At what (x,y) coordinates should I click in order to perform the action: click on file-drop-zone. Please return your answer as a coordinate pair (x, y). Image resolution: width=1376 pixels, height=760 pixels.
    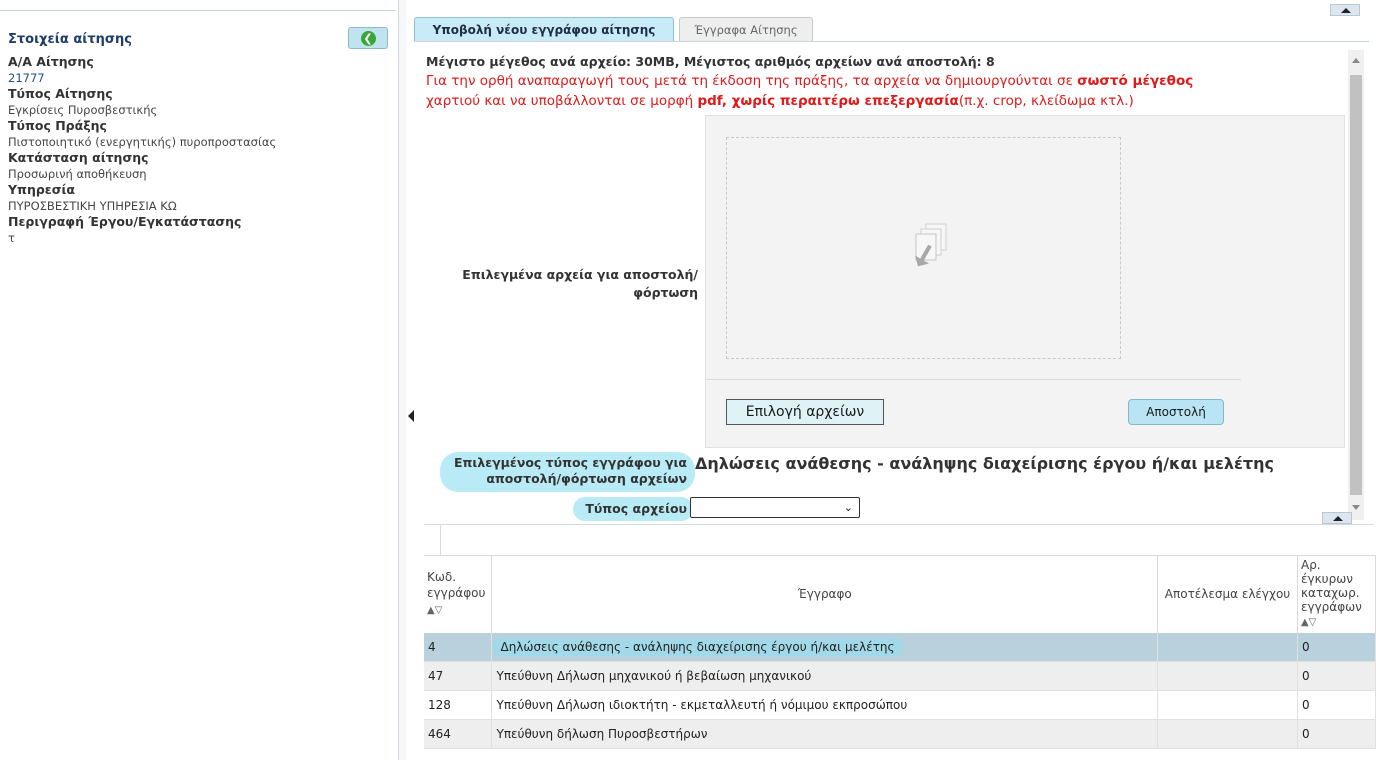
    Looking at the image, I should click on (923, 248).